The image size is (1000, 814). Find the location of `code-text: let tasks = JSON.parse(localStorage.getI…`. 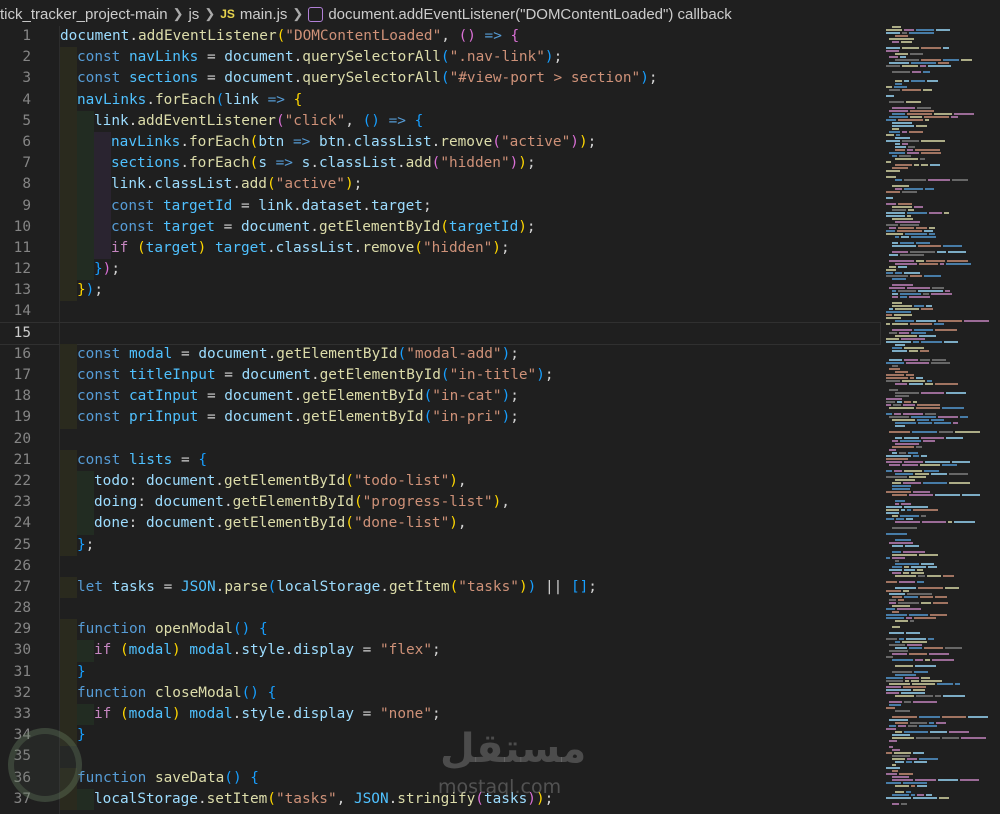

code-text: let tasks = JSON.parse(localStorage.getI… is located at coordinates (337, 587).